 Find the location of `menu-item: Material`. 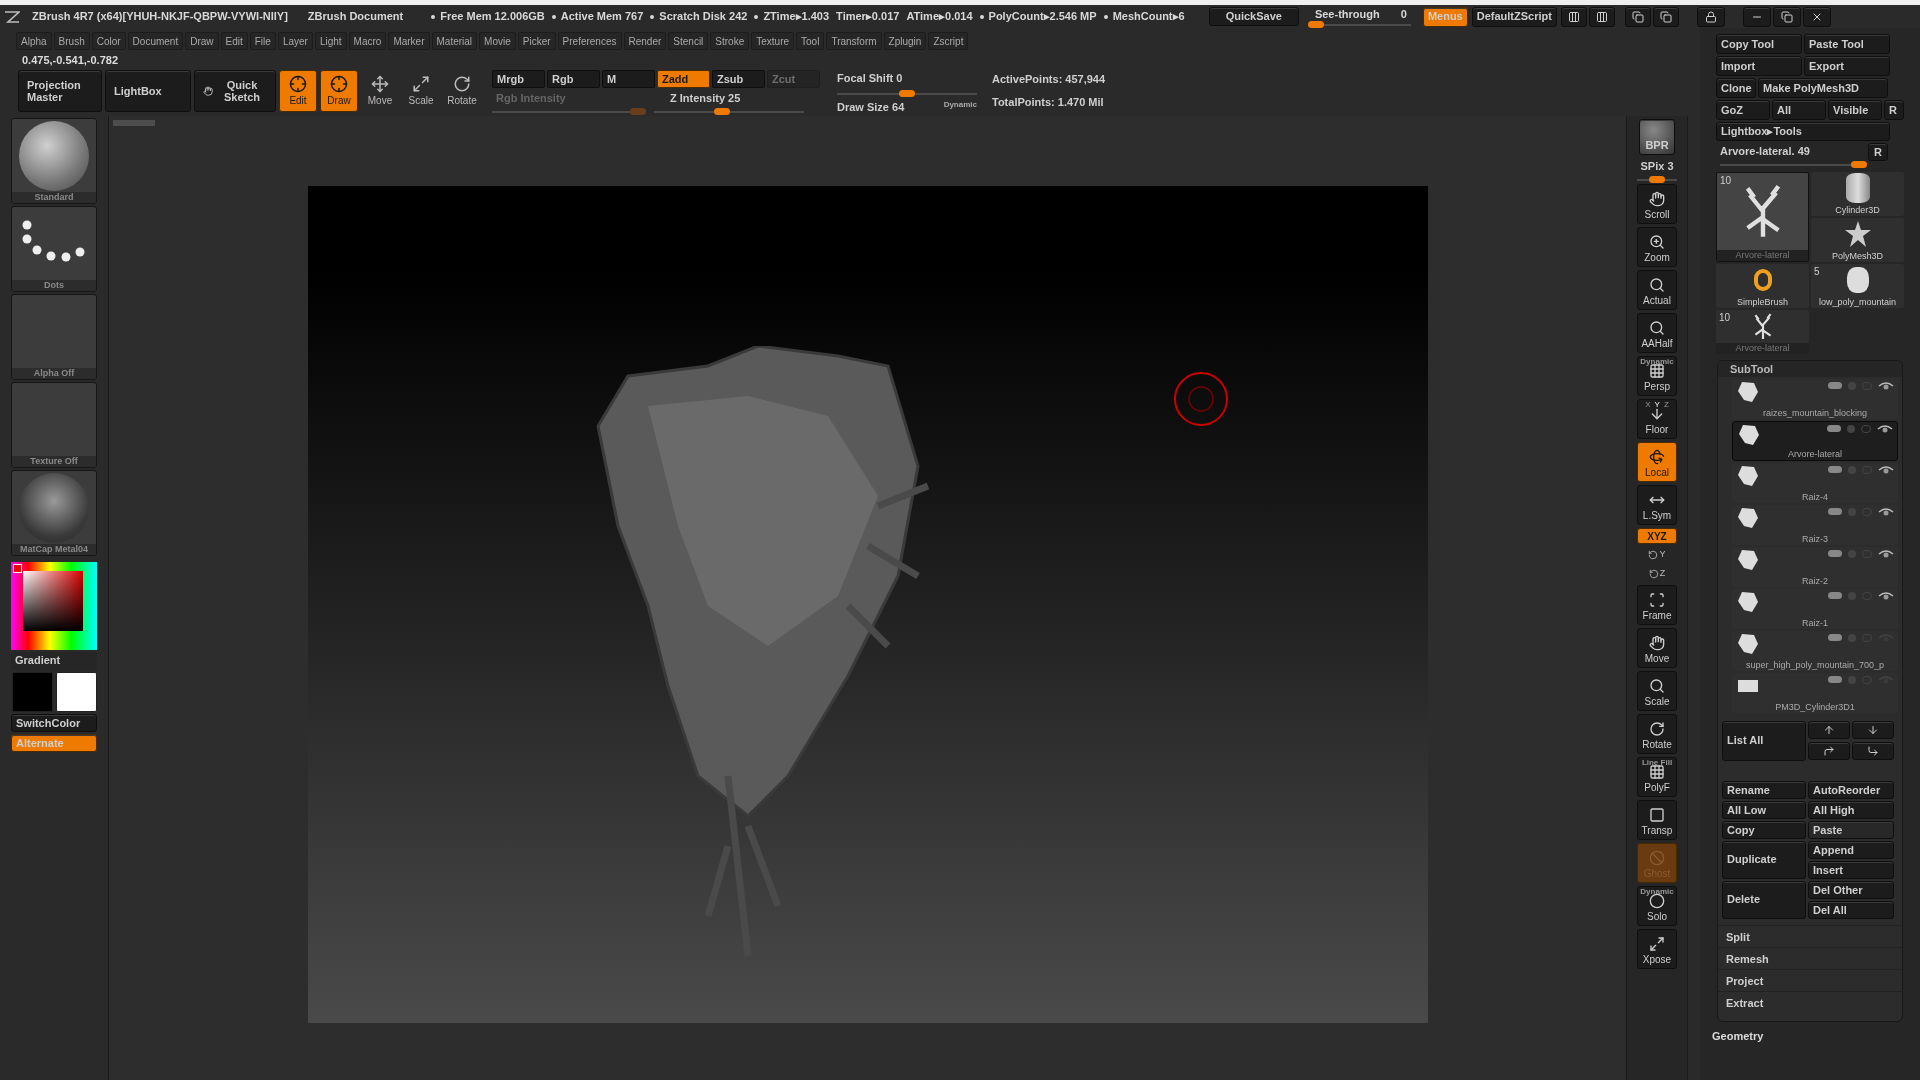

menu-item: Material is located at coordinates (454, 41).